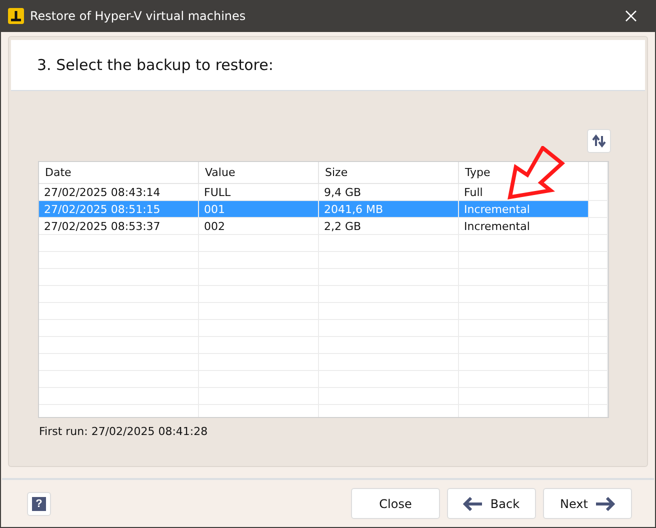  What do you see at coordinates (631, 16) in the screenshot?
I see `close-icon` at bounding box center [631, 16].